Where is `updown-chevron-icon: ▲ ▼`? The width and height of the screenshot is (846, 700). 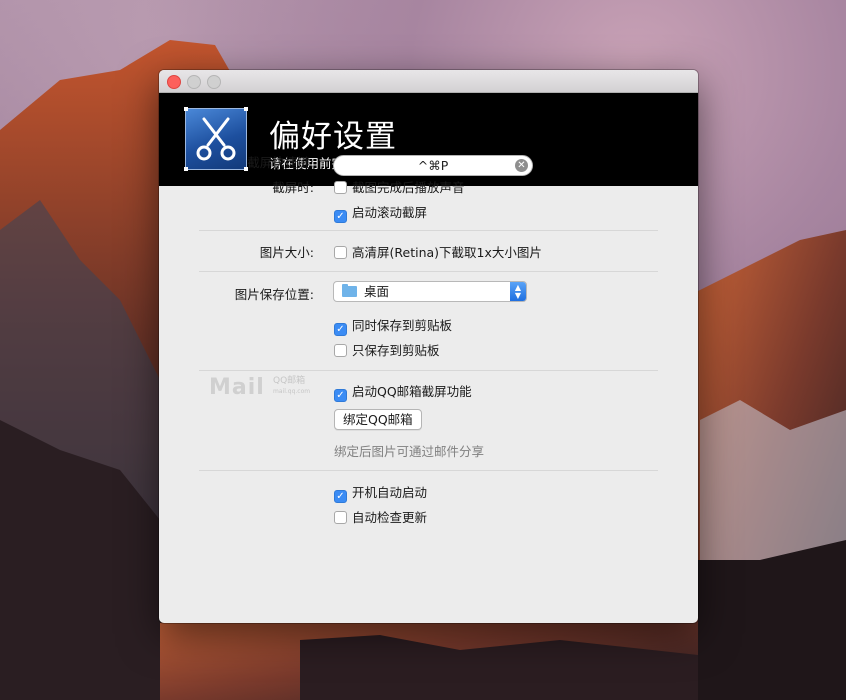 updown-chevron-icon: ▲ ▼ is located at coordinates (518, 291).